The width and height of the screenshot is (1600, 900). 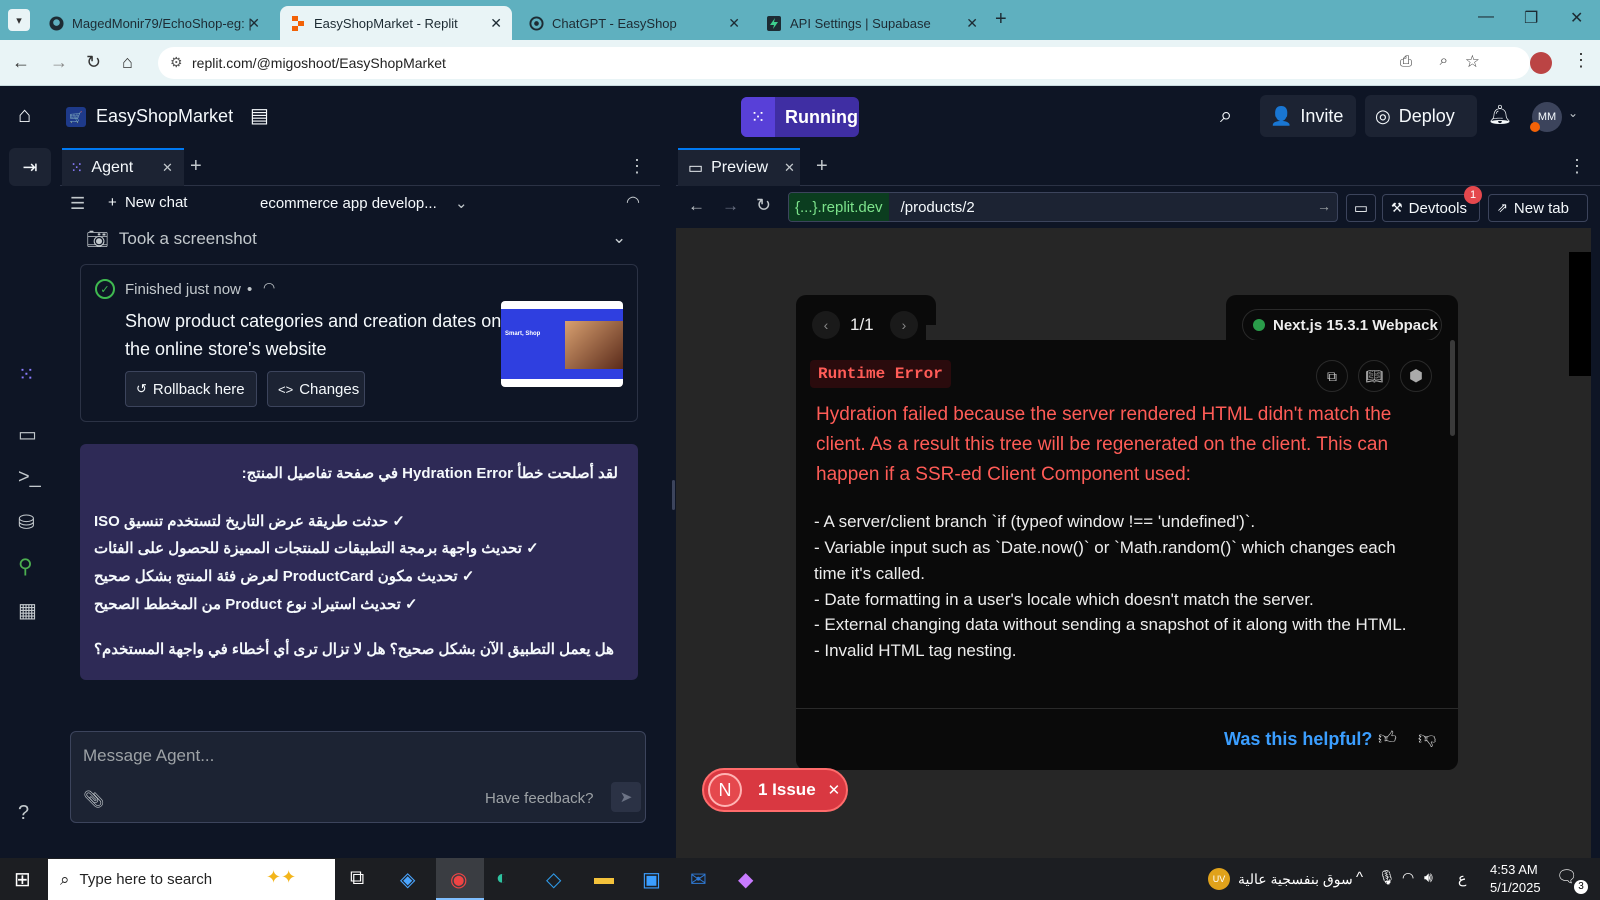 I want to click on weather-text: سوق بنفسجية عالية, so click(x=1295, y=879).